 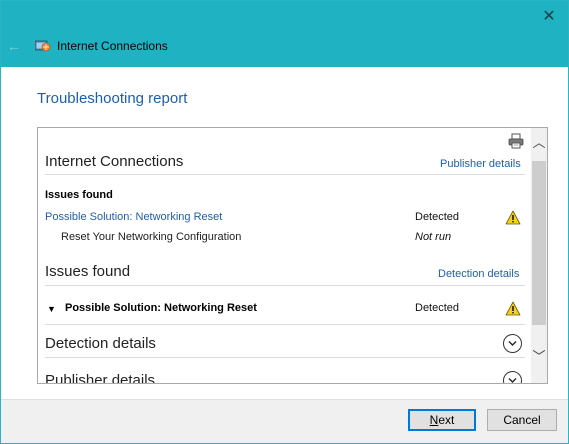 I want to click on solution-status: Detected, so click(x=437, y=217).